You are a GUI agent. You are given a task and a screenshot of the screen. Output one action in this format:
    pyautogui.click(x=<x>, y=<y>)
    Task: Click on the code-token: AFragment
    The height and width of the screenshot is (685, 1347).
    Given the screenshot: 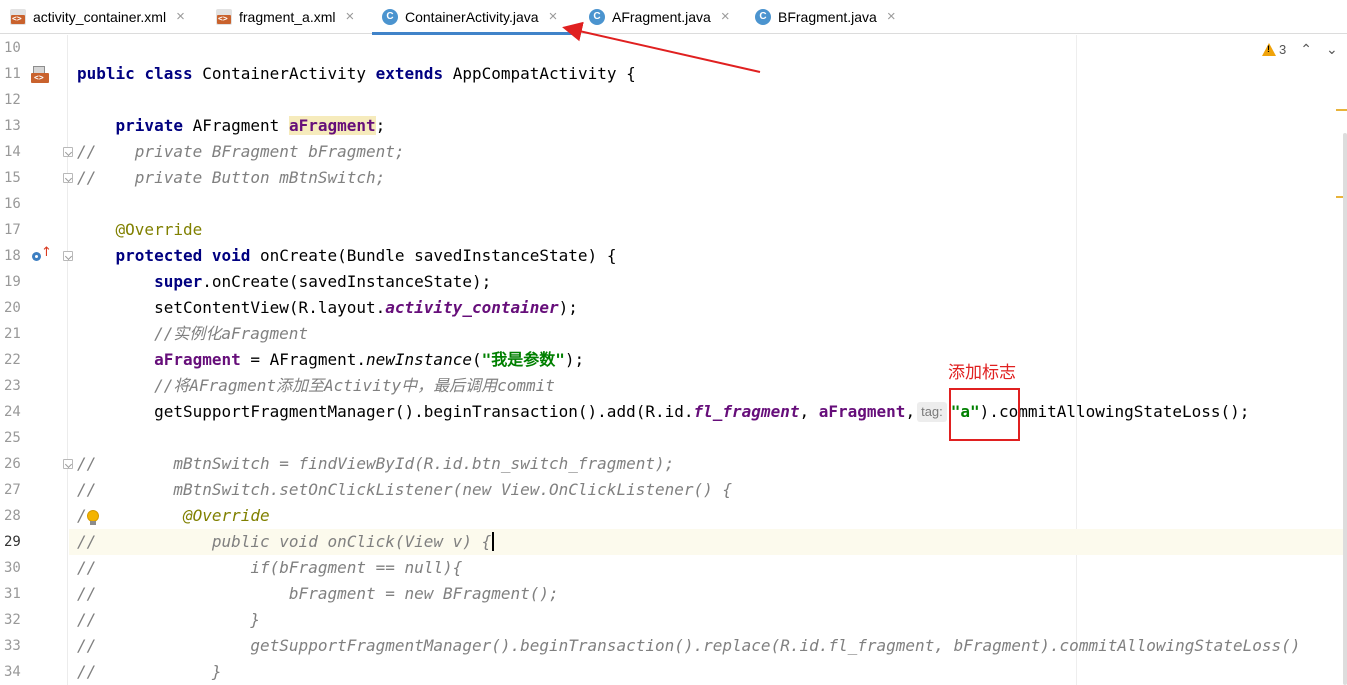 What is the action you would take?
    pyautogui.click(x=235, y=125)
    